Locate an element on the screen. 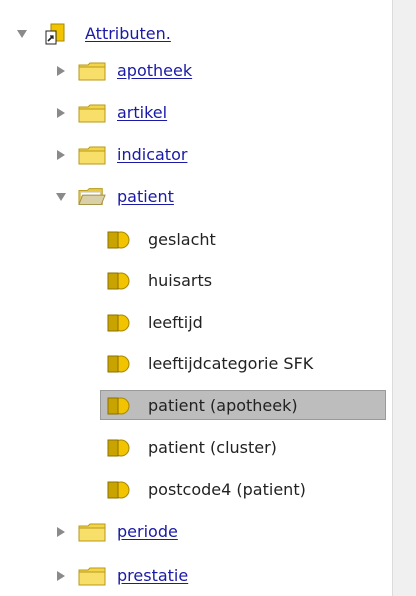 Image resolution: width=416 pixels, height=596 pixels. vertical-scrollbar is located at coordinates (404, 298).